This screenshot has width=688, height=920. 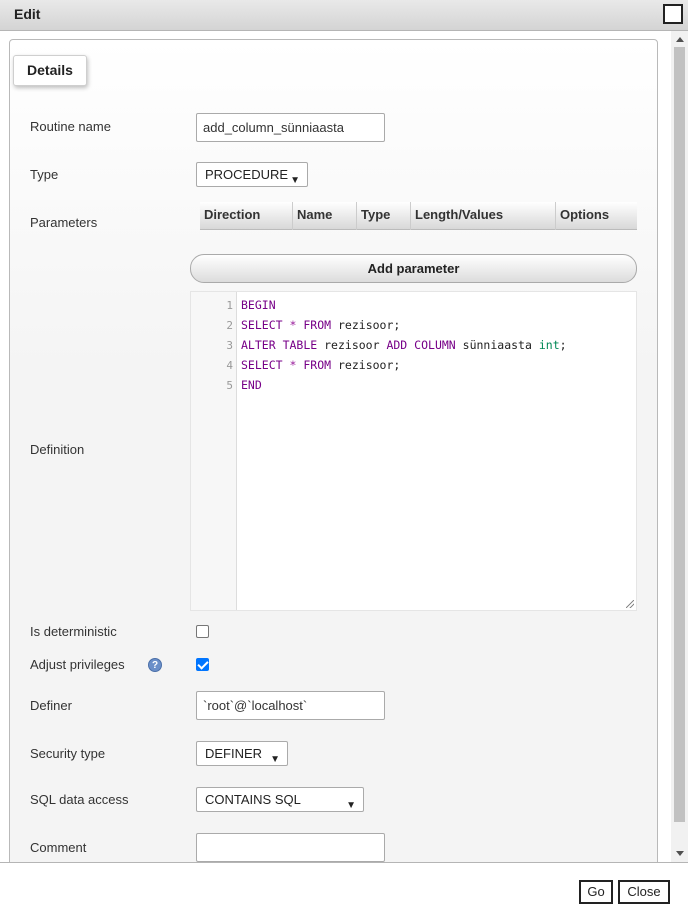 I want to click on comment-input, so click(x=290, y=847).